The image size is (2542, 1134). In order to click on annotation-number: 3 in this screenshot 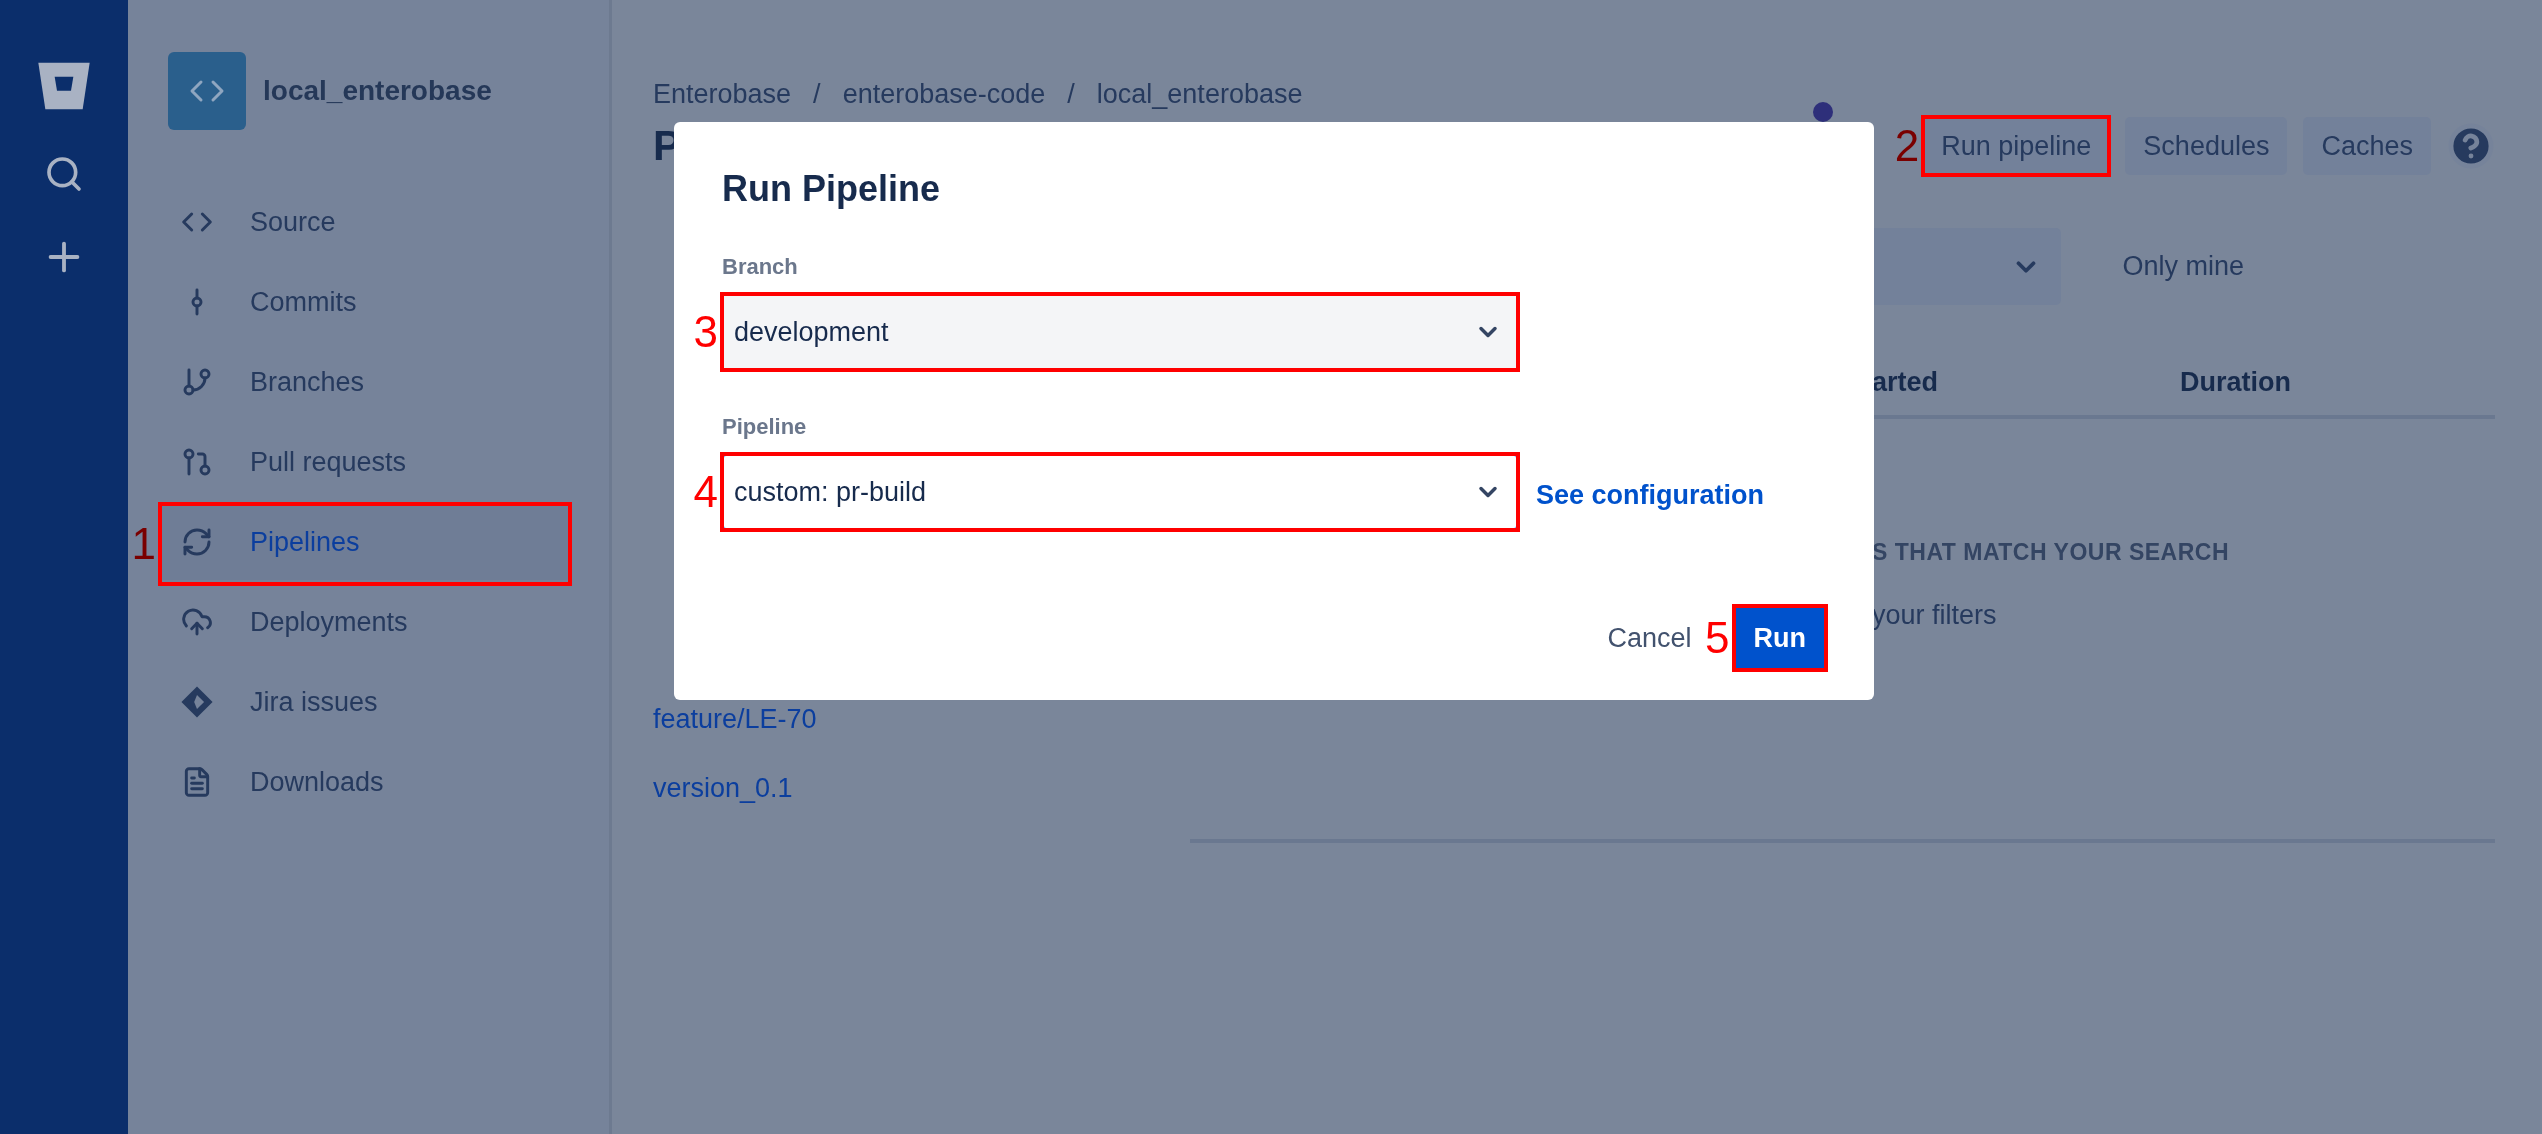, I will do `click(705, 332)`.